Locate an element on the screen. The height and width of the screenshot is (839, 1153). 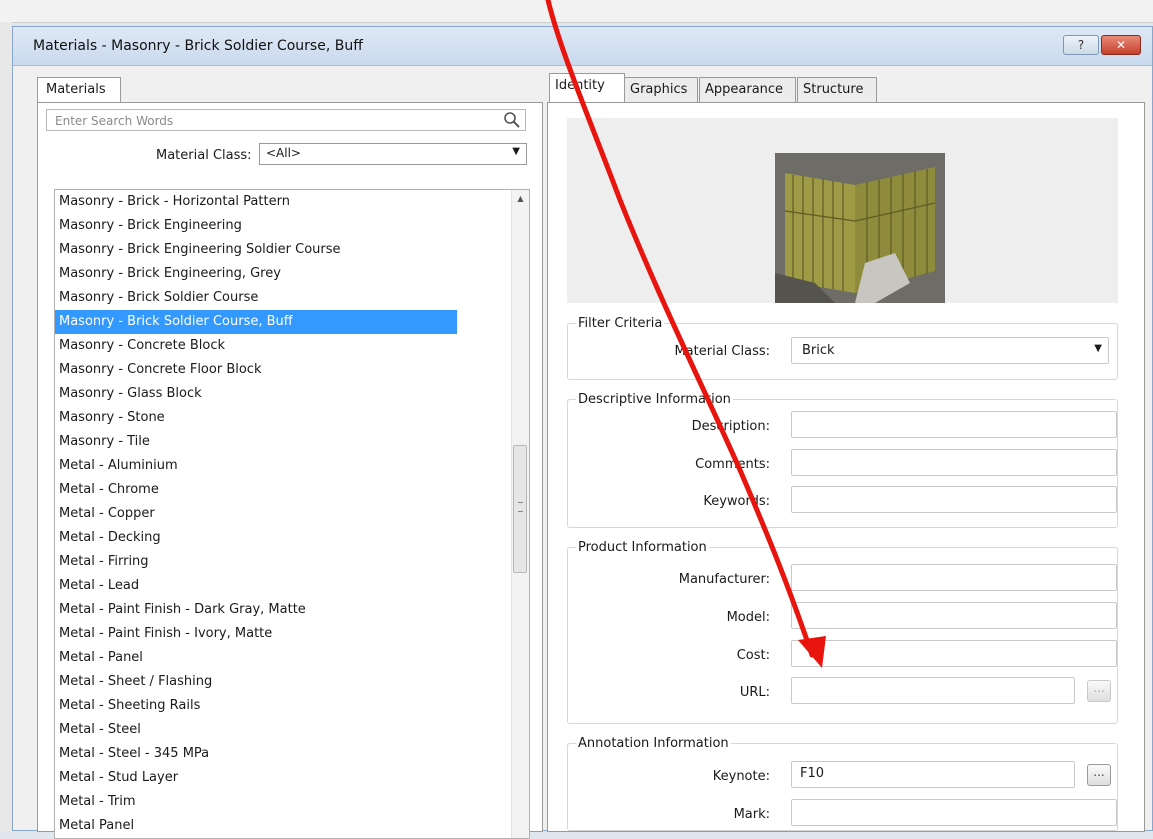
filter-criteria-legend: Filter Criteria is located at coordinates (620, 323).